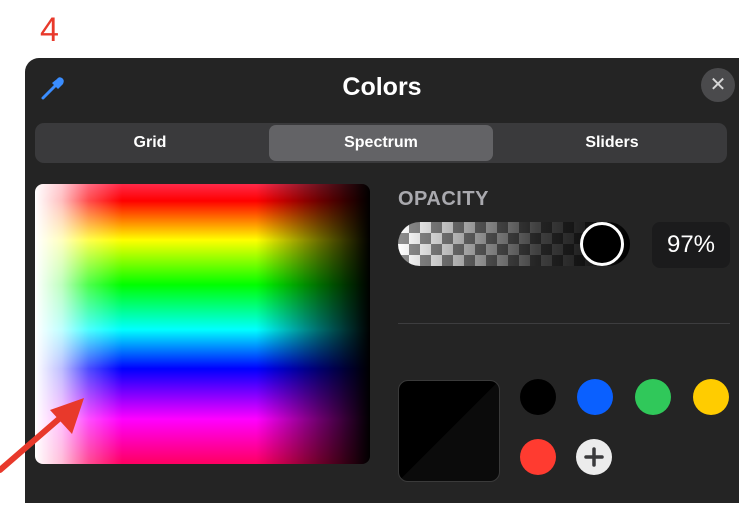 Image resolution: width=739 pixels, height=508 pixels. I want to click on tab-spectrum: Spectrum, so click(381, 143).